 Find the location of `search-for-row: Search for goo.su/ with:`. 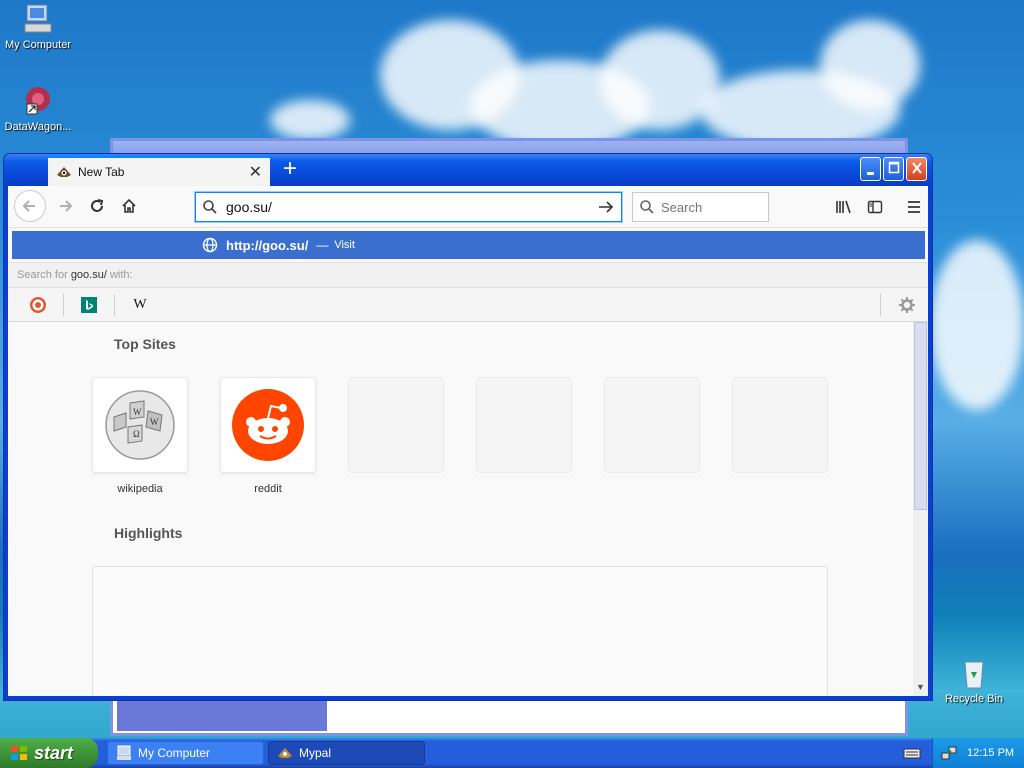

search-for-row: Search for goo.su/ with: is located at coordinates (468, 275).